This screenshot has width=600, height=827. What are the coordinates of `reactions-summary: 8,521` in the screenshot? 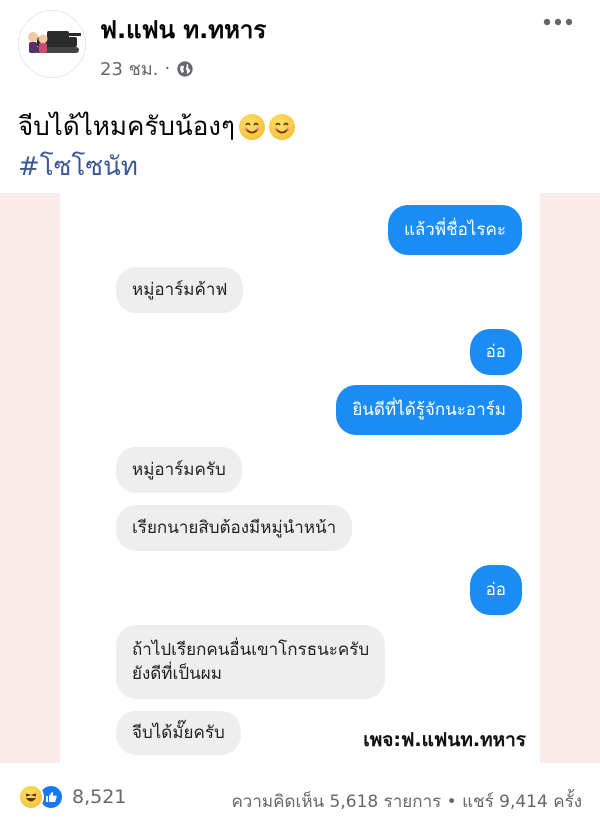 It's located at (72, 797).